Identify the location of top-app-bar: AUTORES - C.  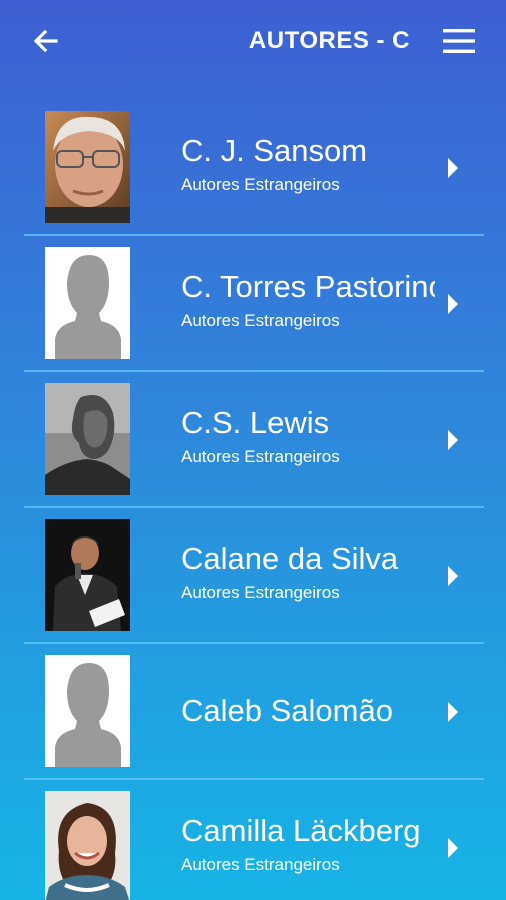
(253, 40).